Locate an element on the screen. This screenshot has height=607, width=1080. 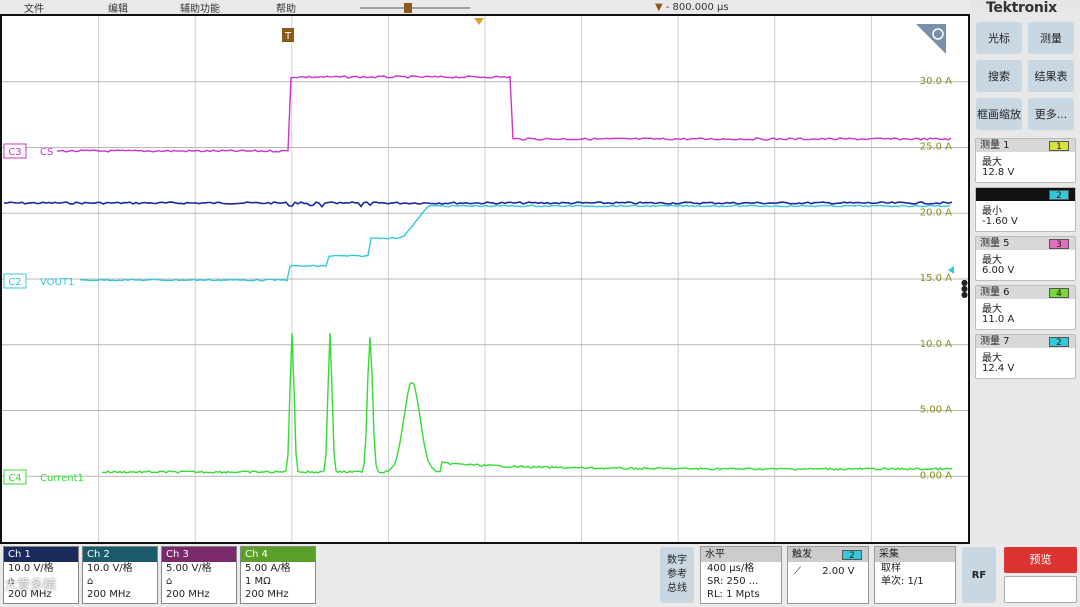
trigger-icon: ▼ is located at coordinates (659, 7).